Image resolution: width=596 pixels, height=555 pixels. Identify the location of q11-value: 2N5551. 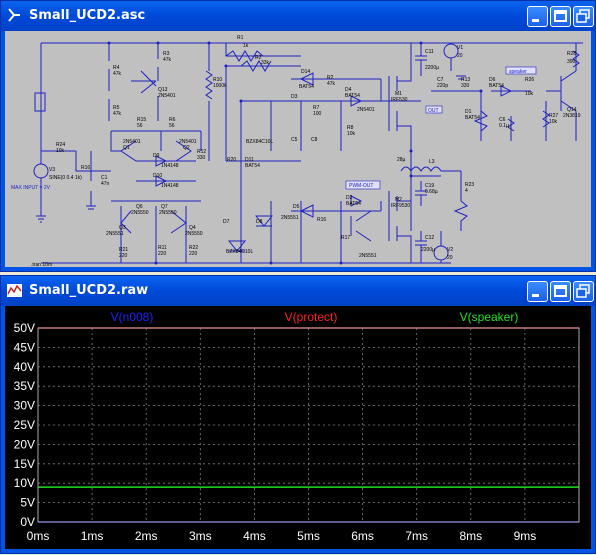
(368, 256).